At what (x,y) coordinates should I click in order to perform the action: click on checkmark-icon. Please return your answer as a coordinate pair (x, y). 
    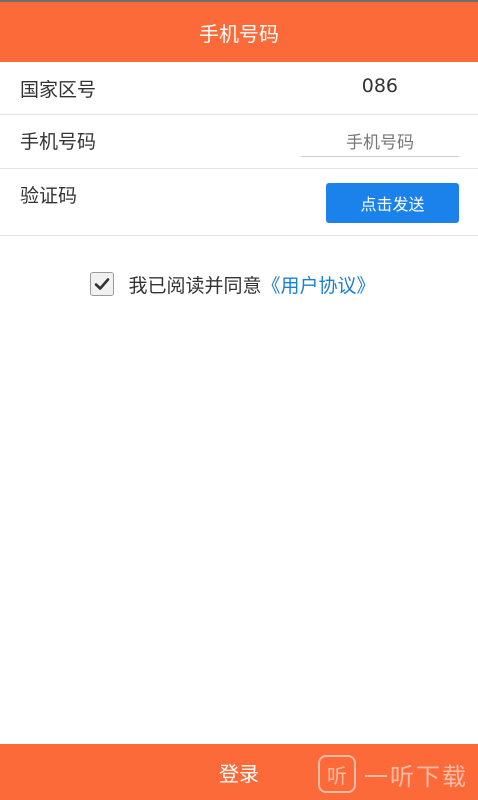
    Looking at the image, I should click on (102, 284).